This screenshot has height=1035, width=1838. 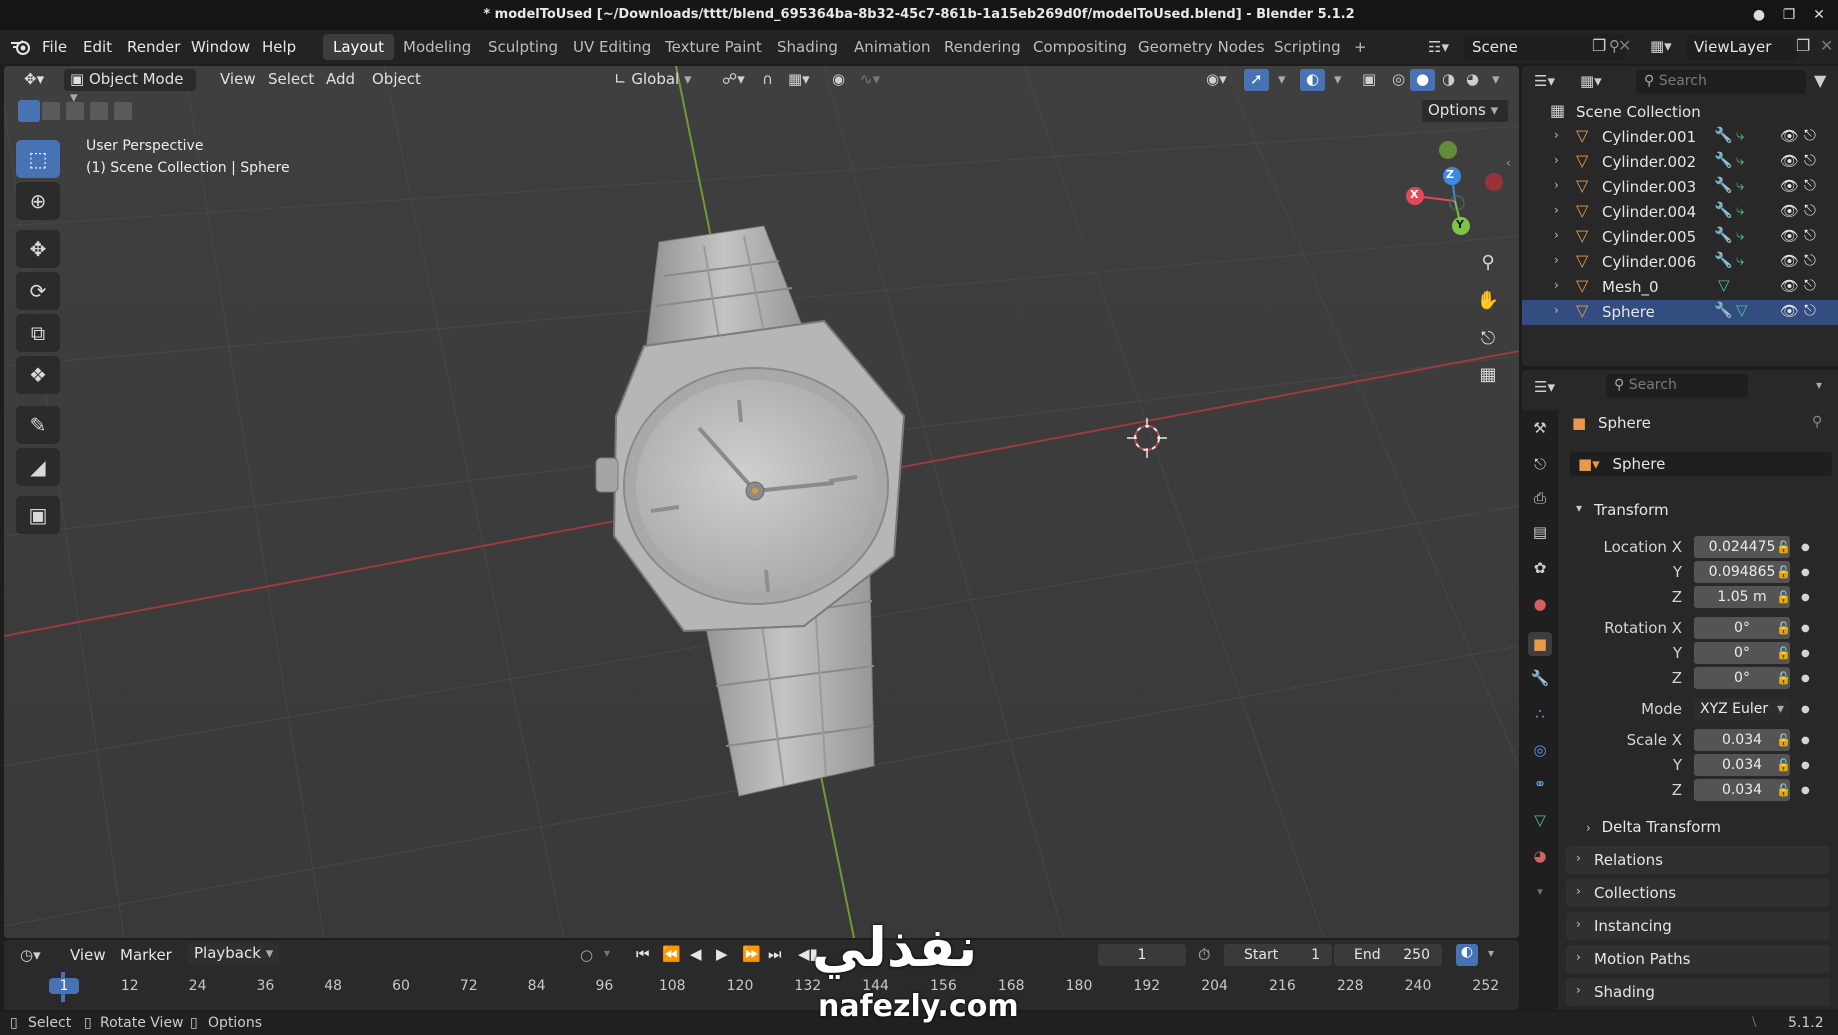 What do you see at coordinates (1783, 790) in the screenshot?
I see `lock-scale-z-icon: 🔓` at bounding box center [1783, 790].